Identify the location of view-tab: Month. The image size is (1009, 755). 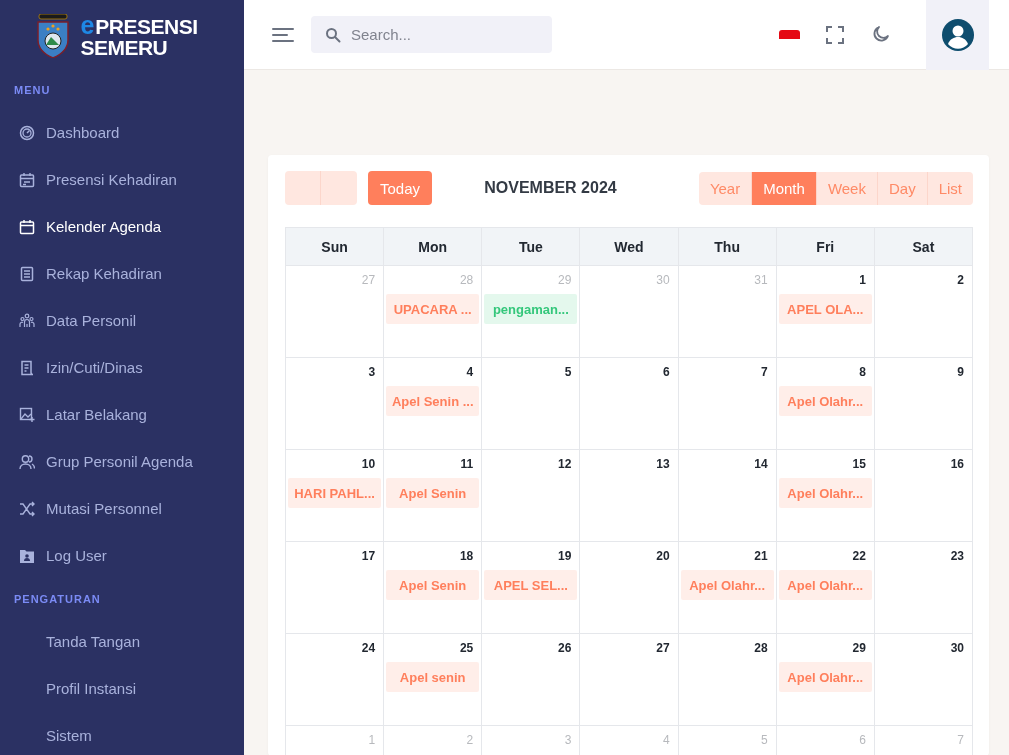
(784, 188).